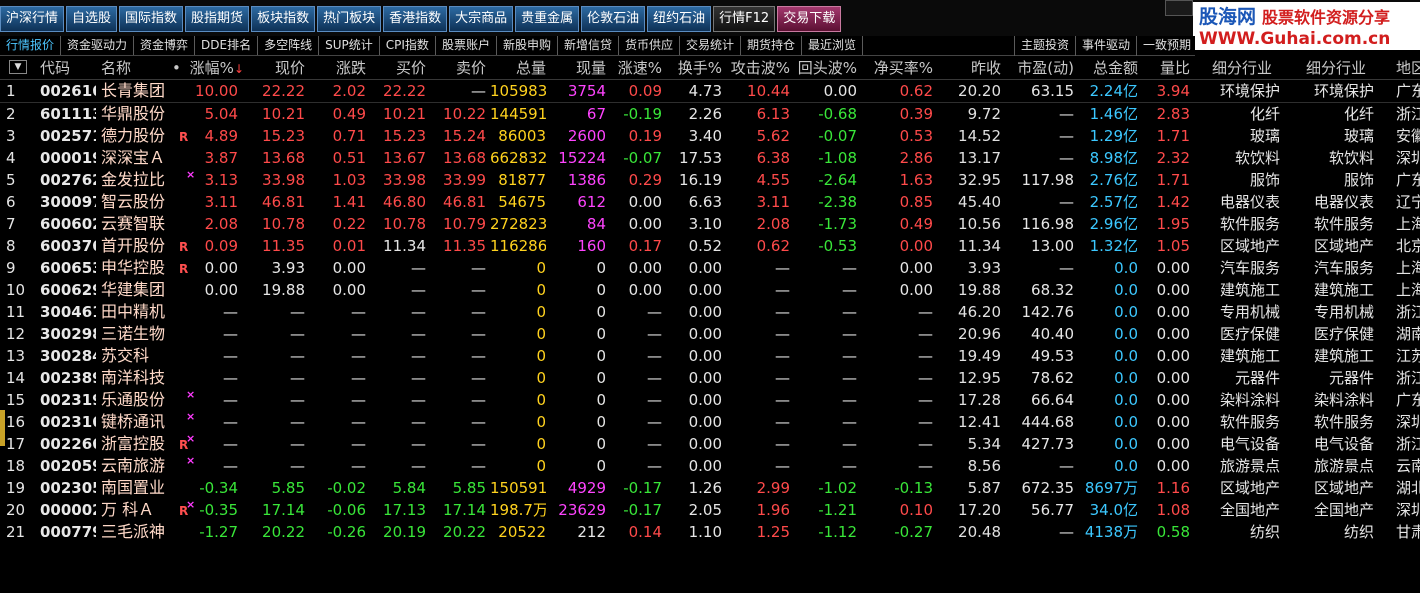  What do you see at coordinates (136, 488) in the screenshot?
I see `cell-name: 南国置业` at bounding box center [136, 488].